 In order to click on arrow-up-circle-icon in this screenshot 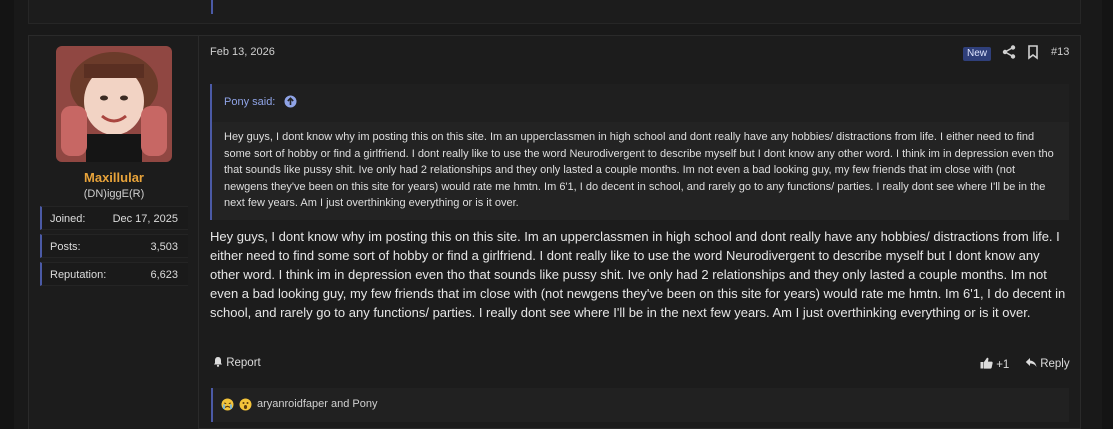, I will do `click(290, 101)`.